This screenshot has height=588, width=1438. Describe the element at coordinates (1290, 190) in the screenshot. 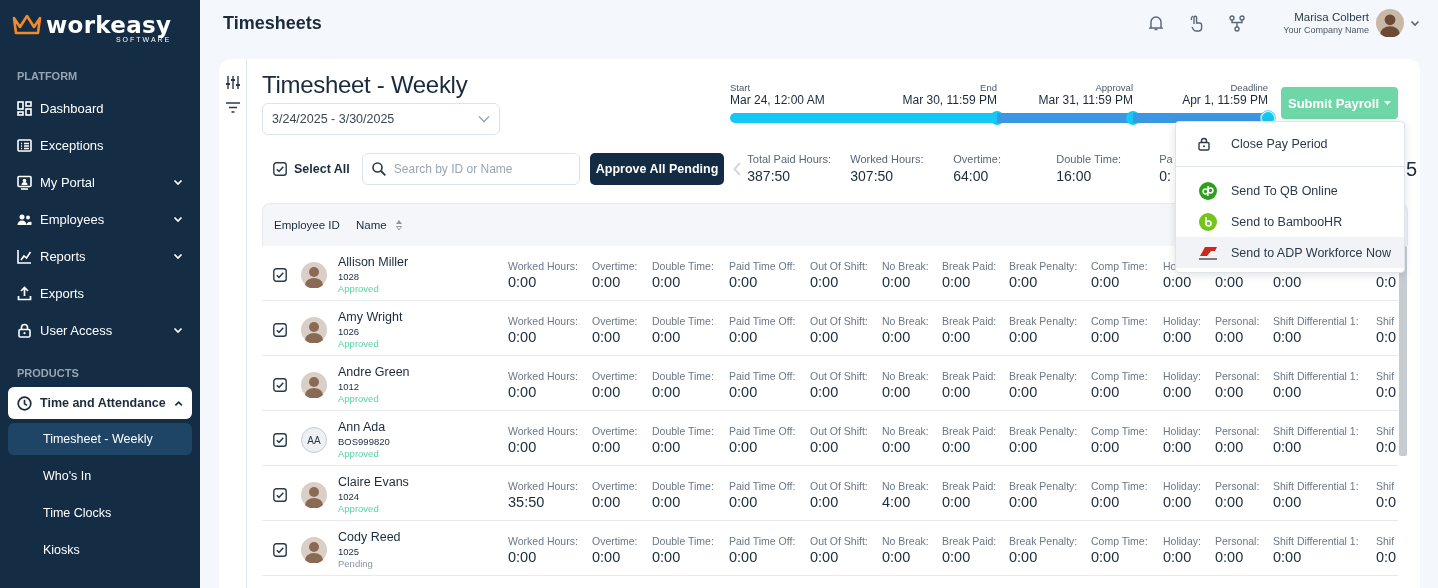

I see `menu-item: Send To QB Online` at that location.